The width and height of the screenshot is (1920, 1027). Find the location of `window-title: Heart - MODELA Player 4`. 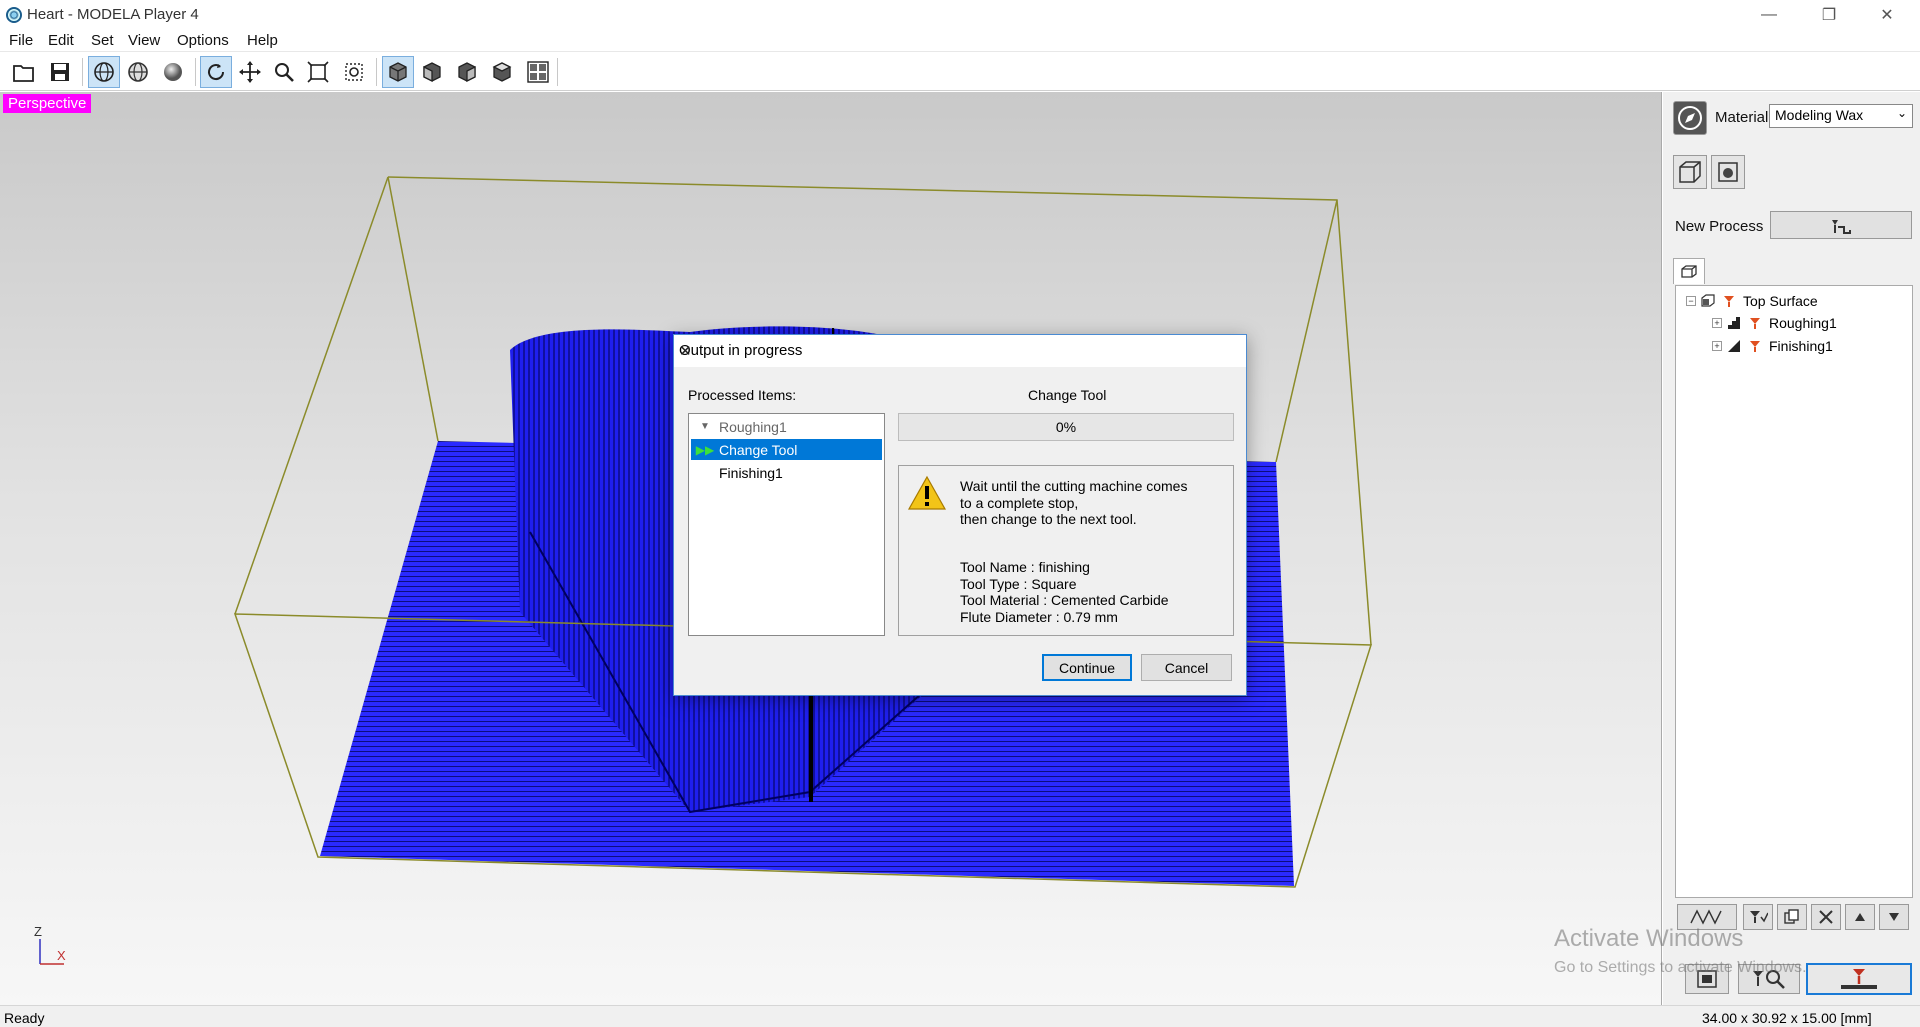

window-title: Heart - MODELA Player 4 is located at coordinates (113, 14).